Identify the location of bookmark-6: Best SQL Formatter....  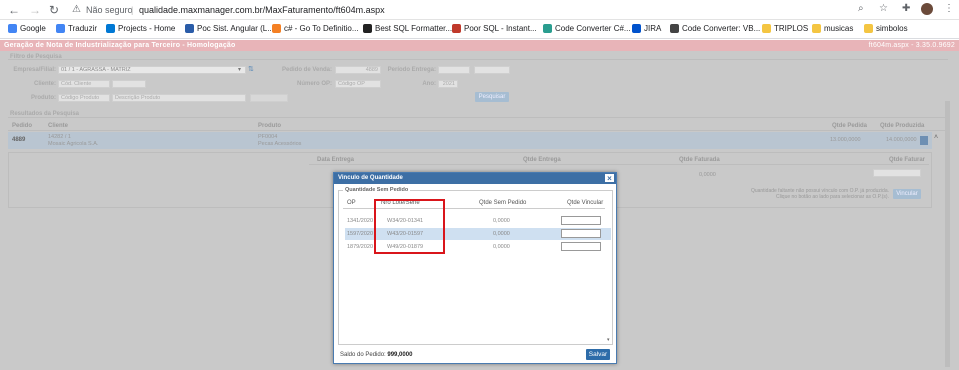
(407, 28).